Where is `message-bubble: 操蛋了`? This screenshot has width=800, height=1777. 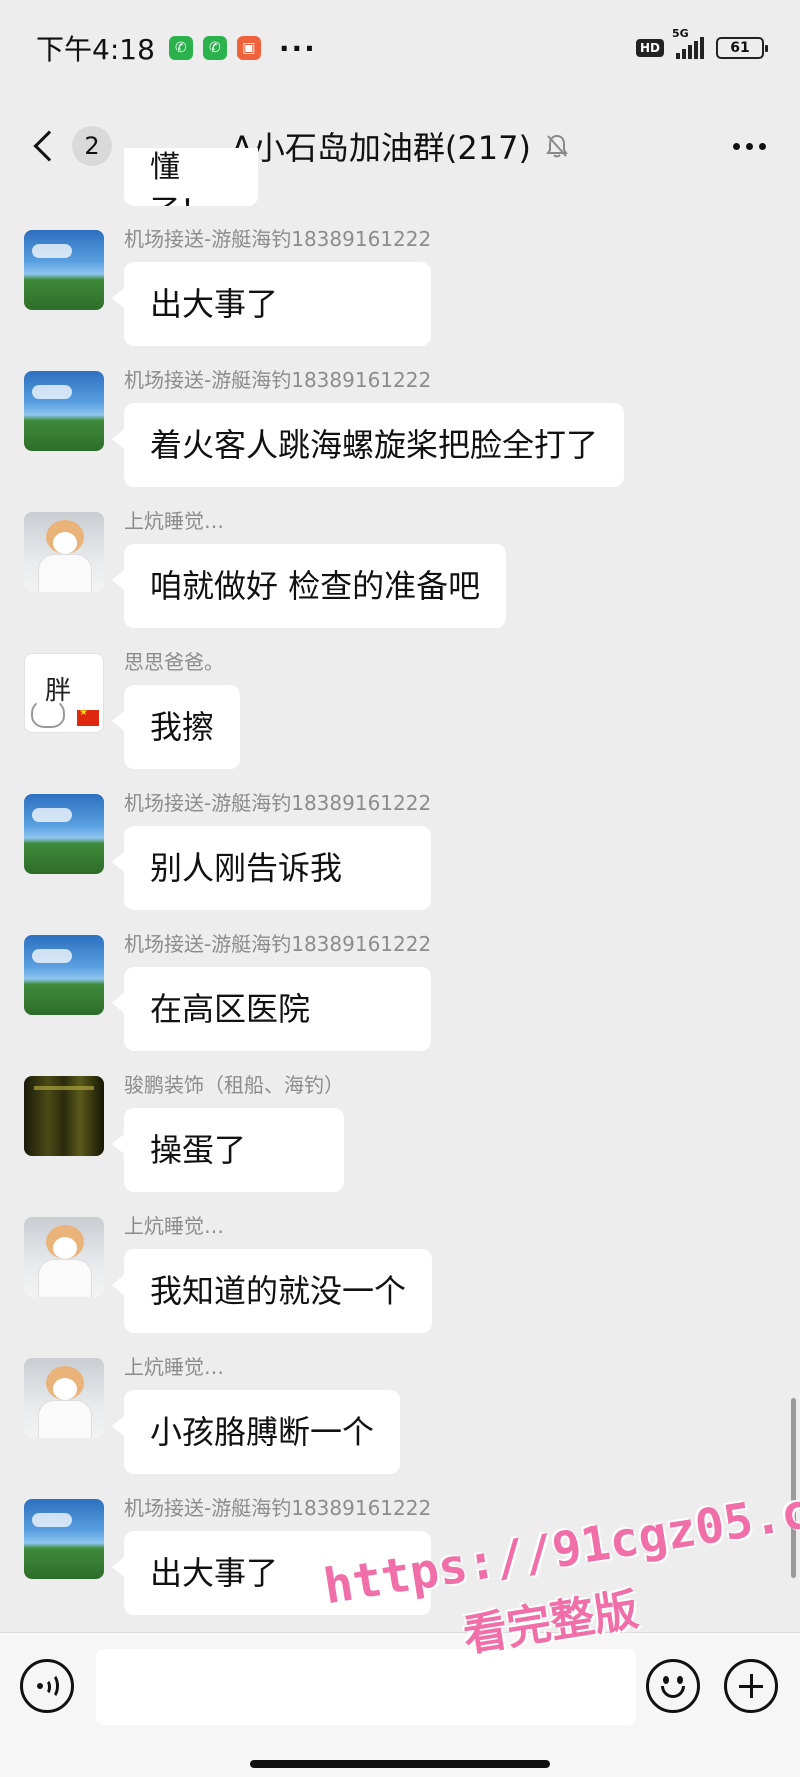
message-bubble: 操蛋了 is located at coordinates (228, 1150).